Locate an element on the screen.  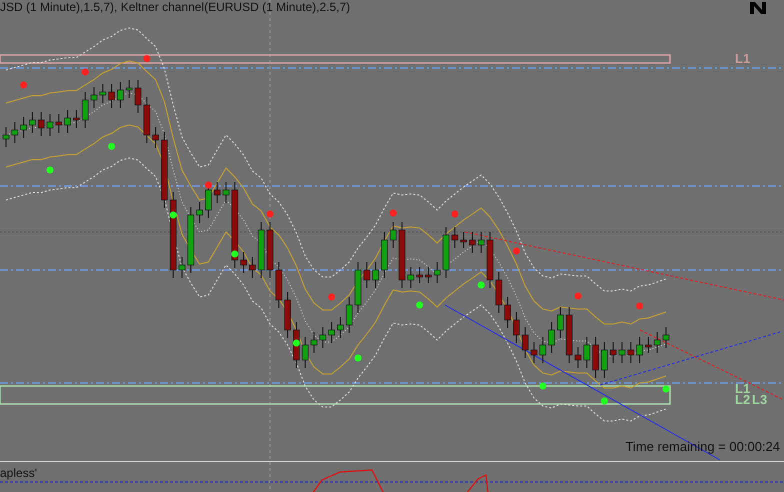
north-icon is located at coordinates (758, 8).